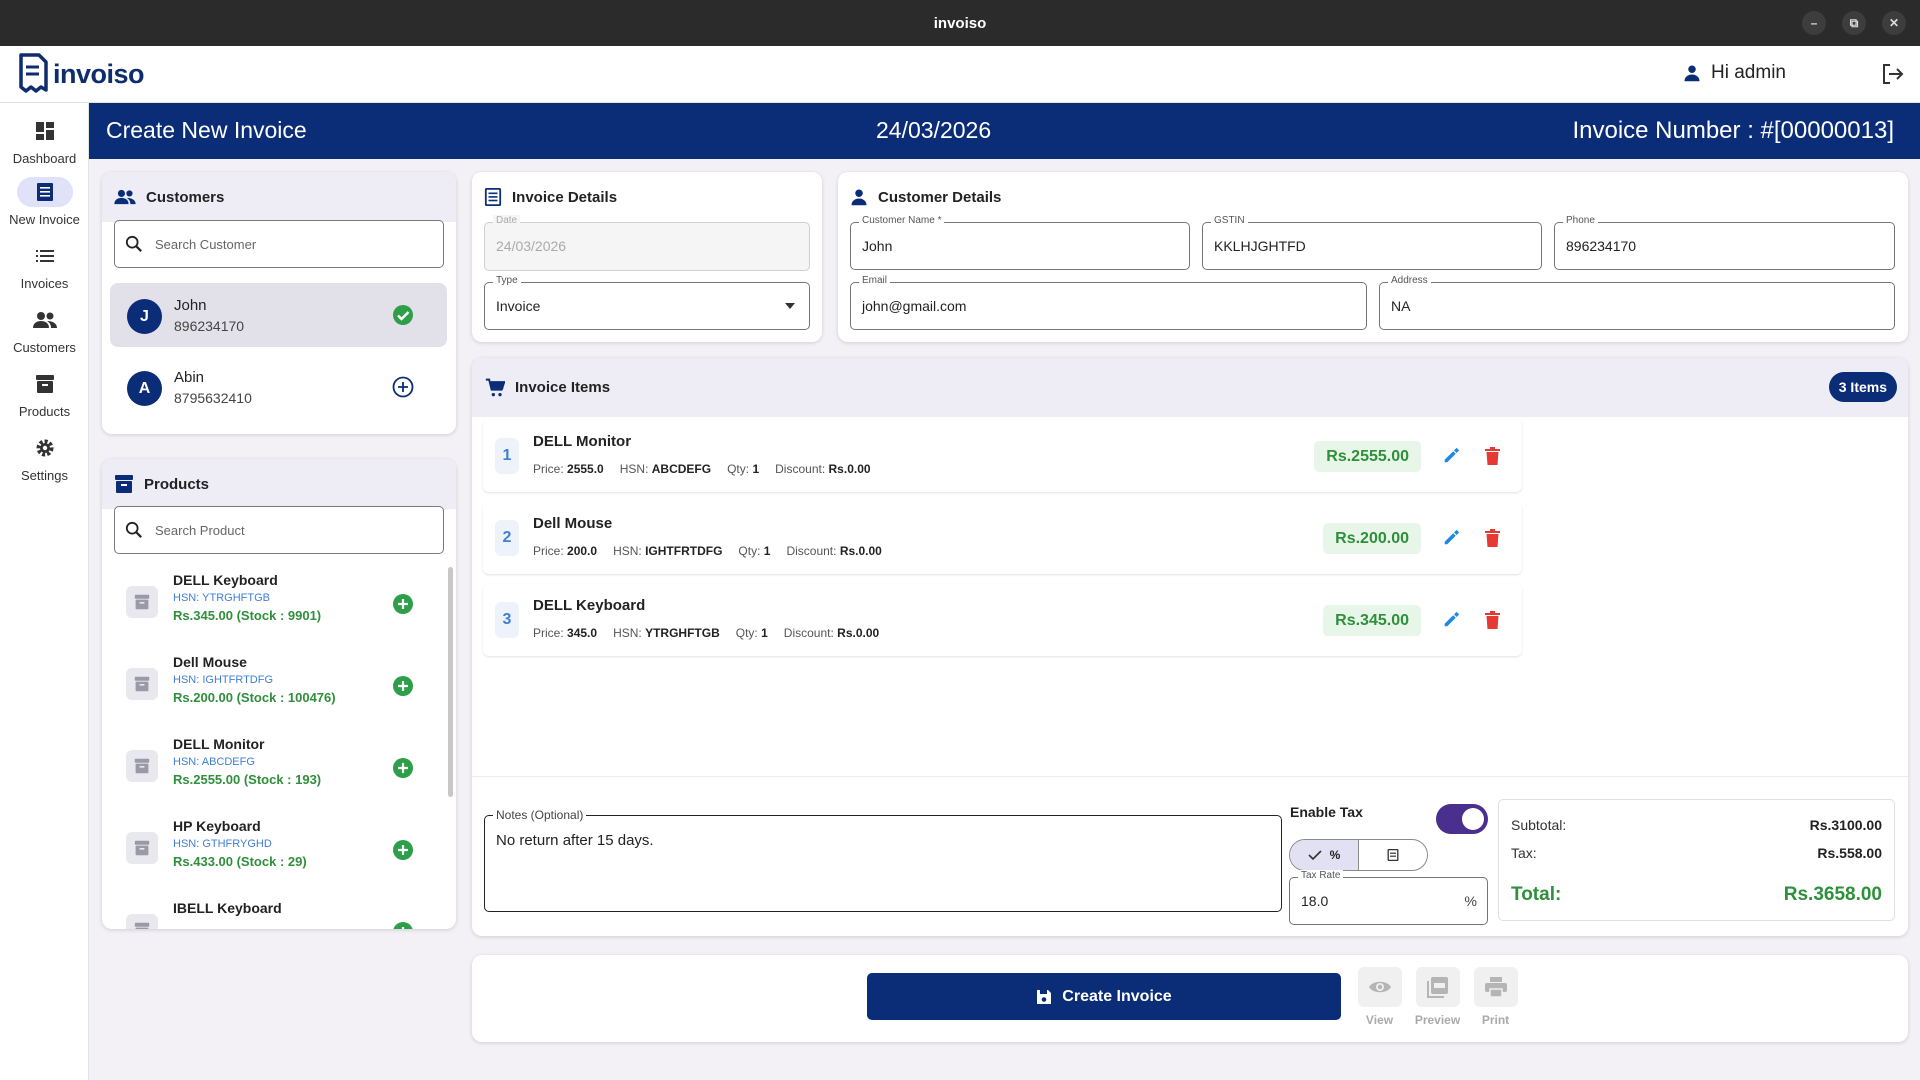 The image size is (1920, 1080). Describe the element at coordinates (647, 302) in the screenshot. I see `type-select: Type Invoice` at that location.